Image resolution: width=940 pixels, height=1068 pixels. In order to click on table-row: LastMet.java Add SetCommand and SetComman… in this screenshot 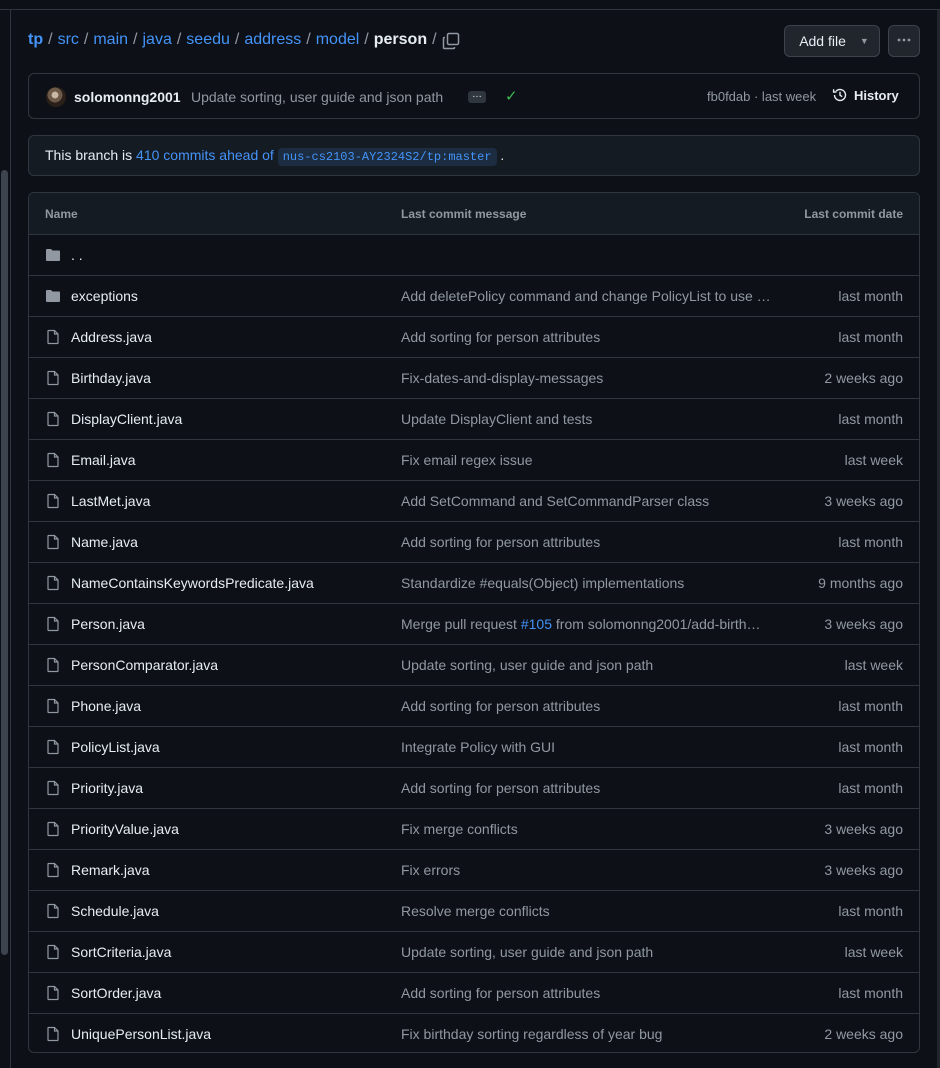, I will do `click(474, 501)`.